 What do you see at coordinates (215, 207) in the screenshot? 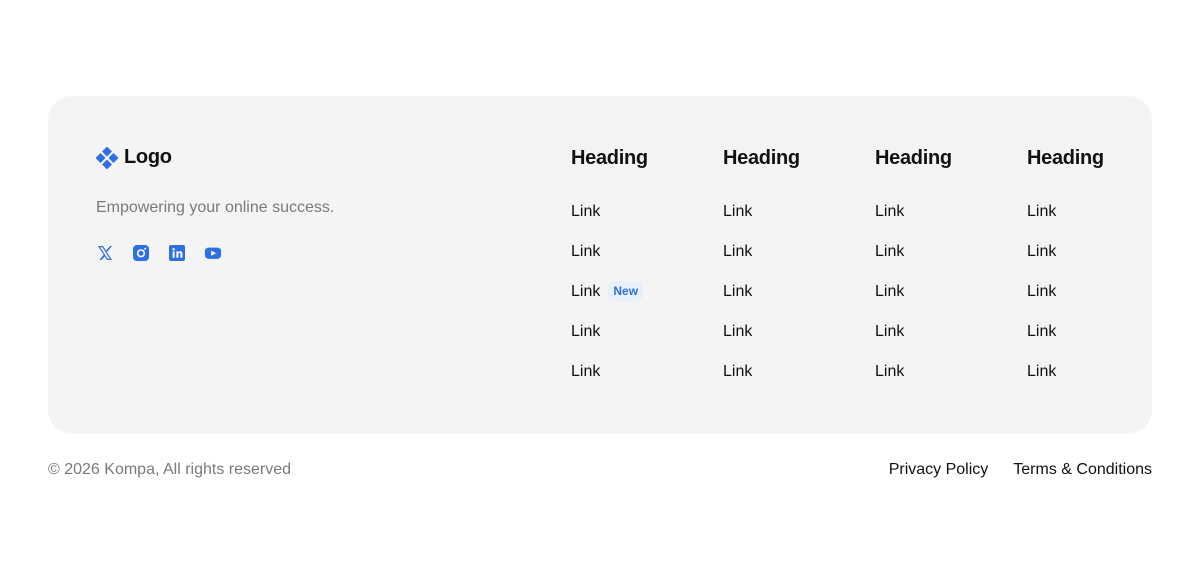
I see `tagline: Empowering your online success.` at bounding box center [215, 207].